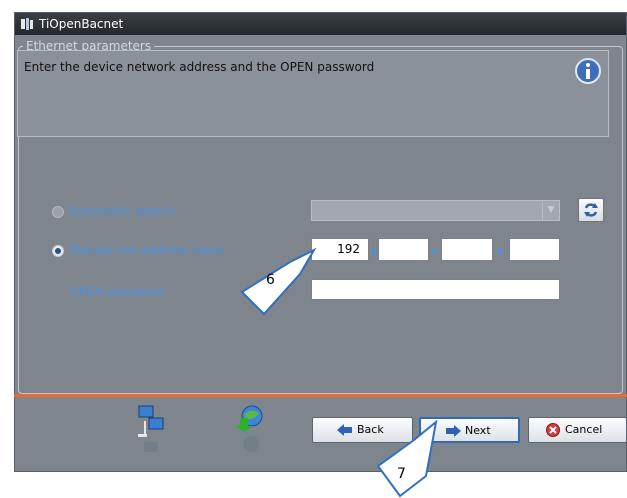 This screenshot has width=627, height=498. What do you see at coordinates (58, 251) in the screenshot?
I see `manual-input-radio` at bounding box center [58, 251].